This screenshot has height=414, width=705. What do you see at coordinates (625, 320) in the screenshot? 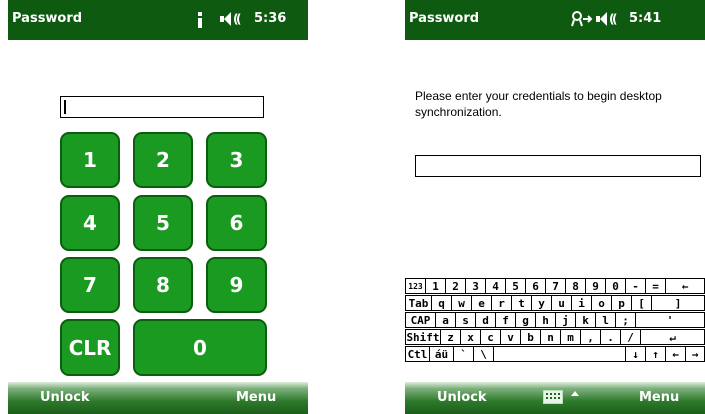
I see `key: ;` at bounding box center [625, 320].